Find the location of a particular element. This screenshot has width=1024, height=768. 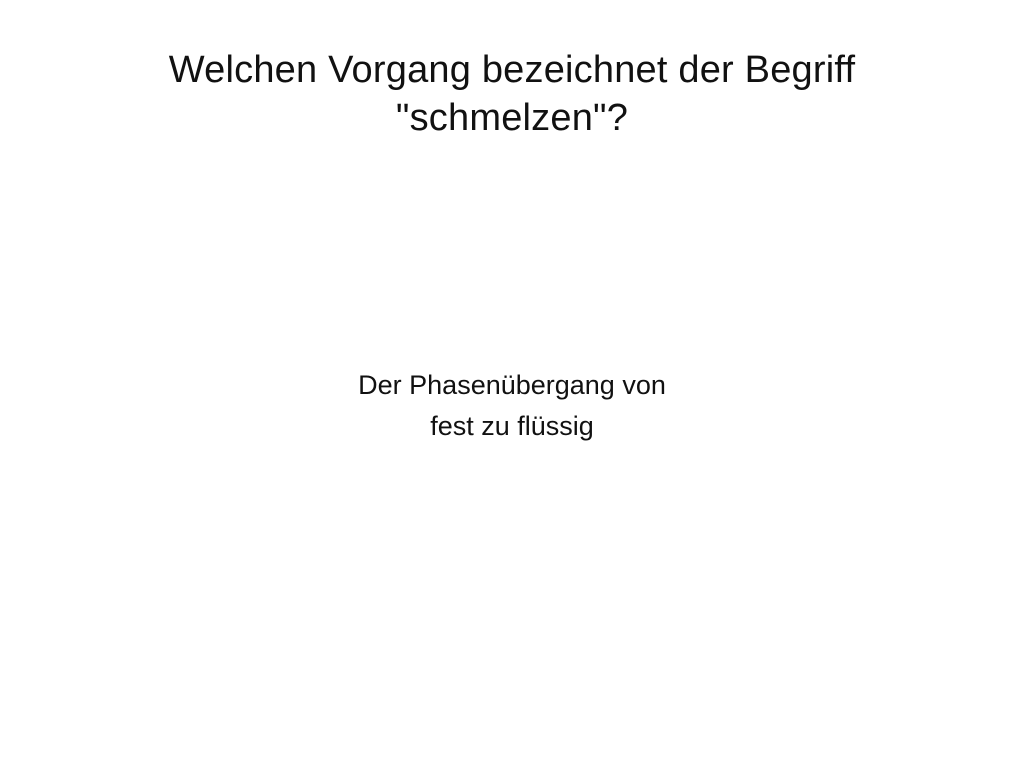

answer-line-2: fest zu flüssig is located at coordinates (512, 426).